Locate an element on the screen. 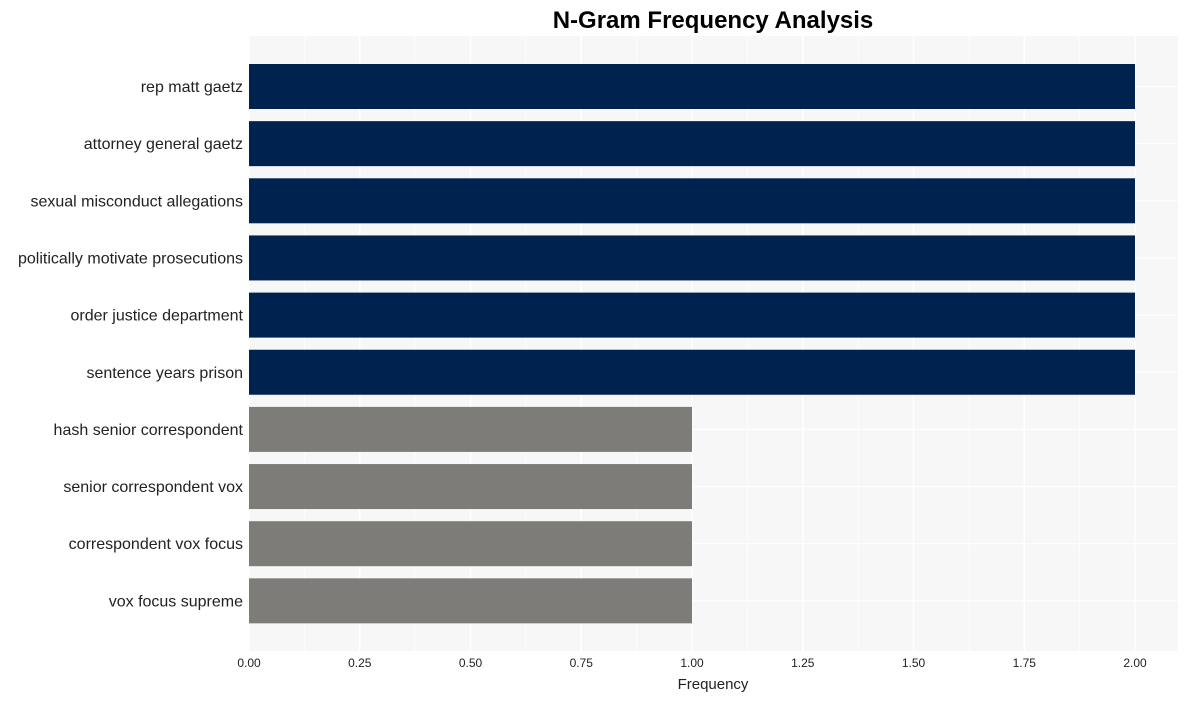 The height and width of the screenshot is (701, 1188). x-tick-label: 0.75 is located at coordinates (582, 663).